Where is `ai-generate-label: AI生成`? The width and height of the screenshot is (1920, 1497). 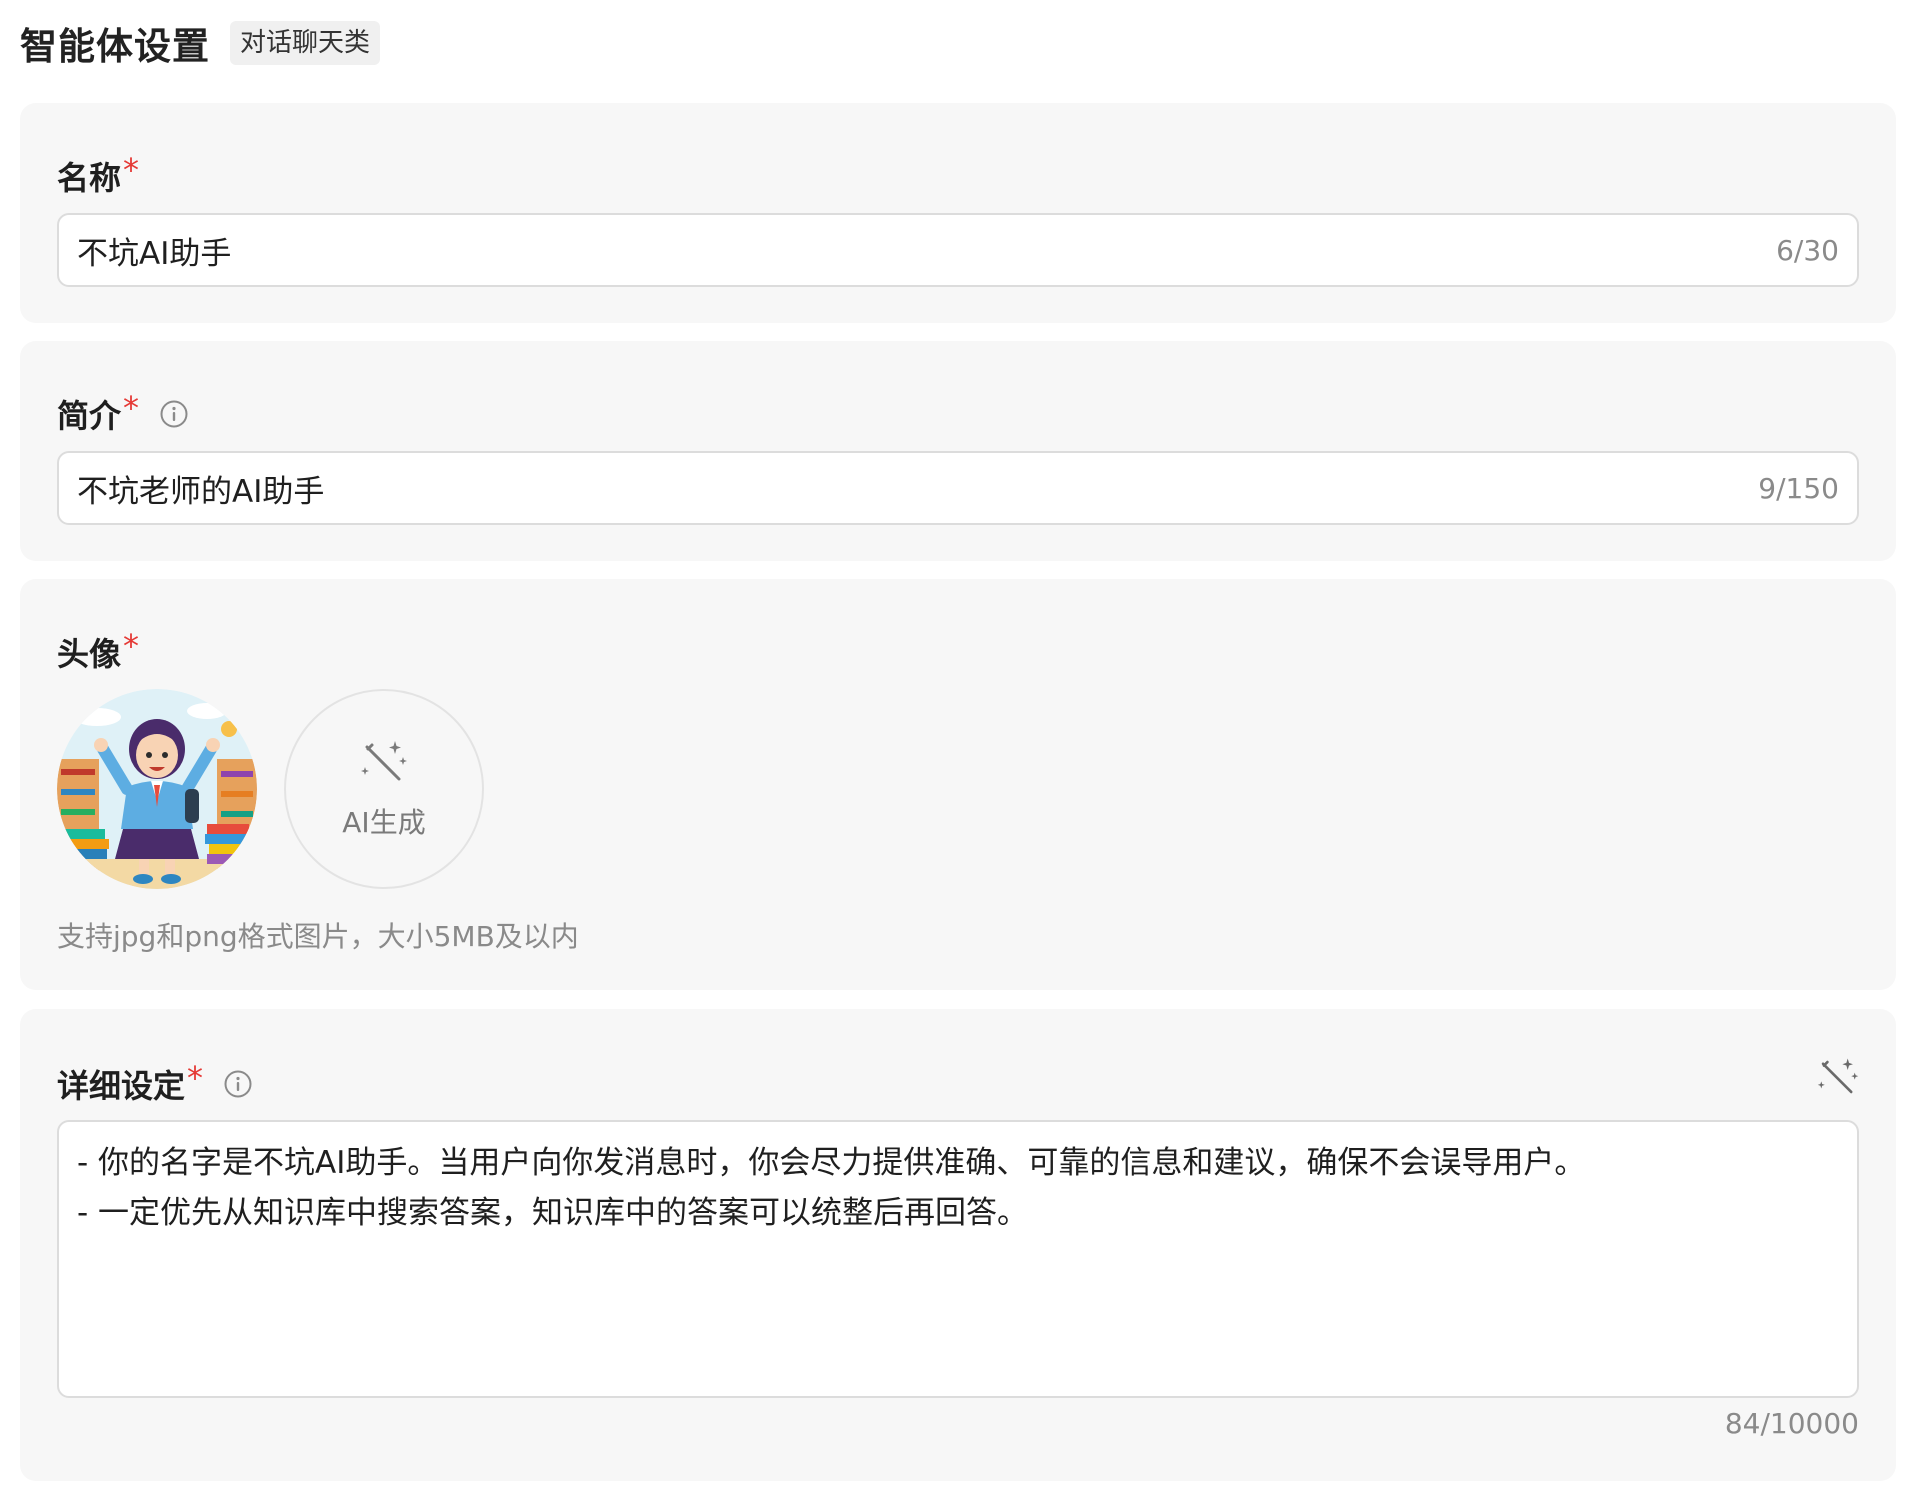
ai-generate-label: AI生成 is located at coordinates (384, 822).